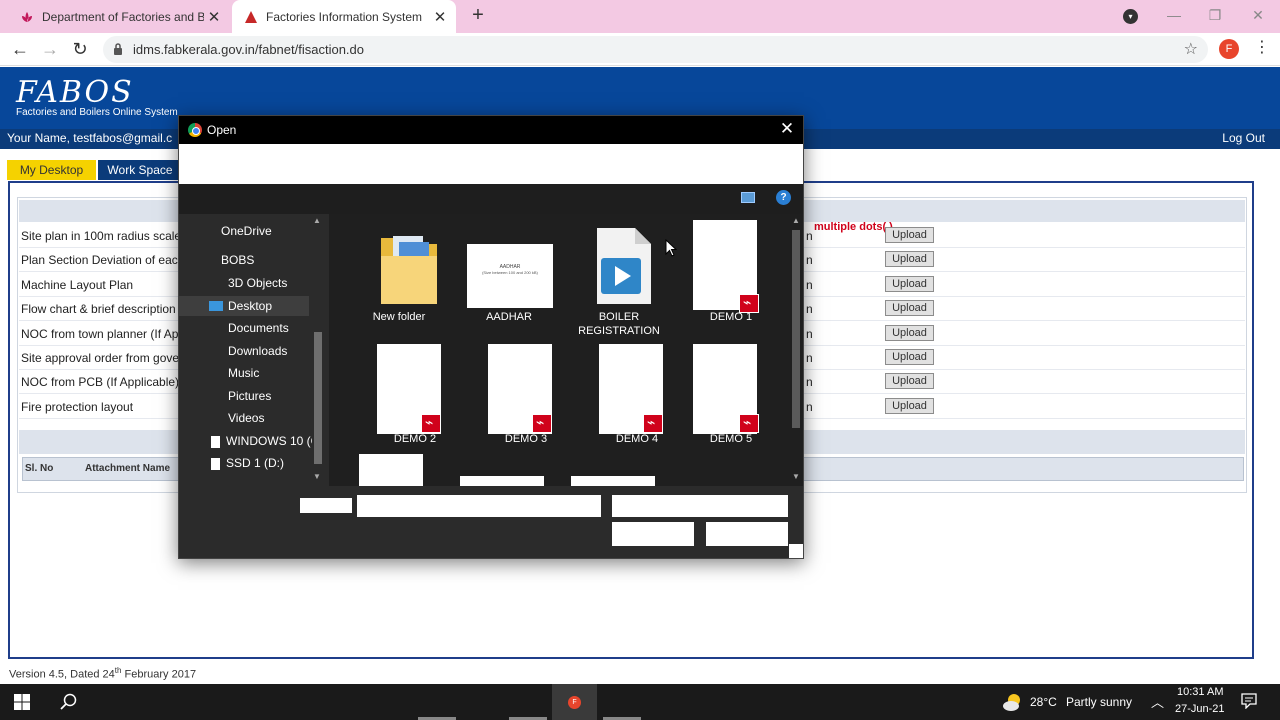 Image resolution: width=1280 pixels, height=720 pixels. What do you see at coordinates (700, 506) in the screenshot?
I see `file-type-select` at bounding box center [700, 506].